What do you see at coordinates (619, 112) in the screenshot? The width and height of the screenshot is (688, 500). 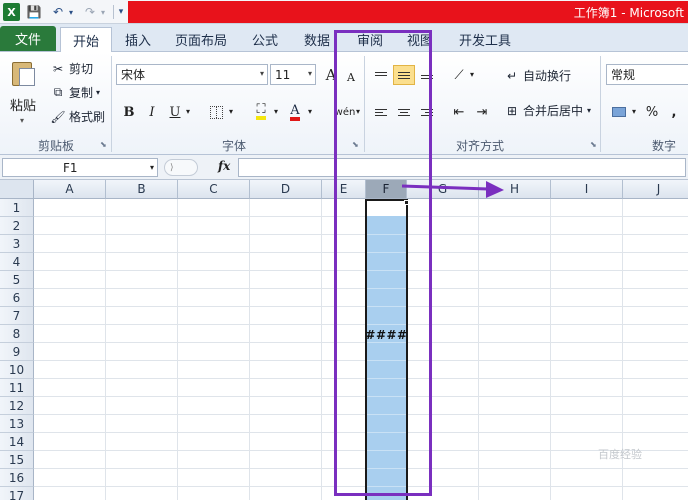 I see `accounting-format-button` at bounding box center [619, 112].